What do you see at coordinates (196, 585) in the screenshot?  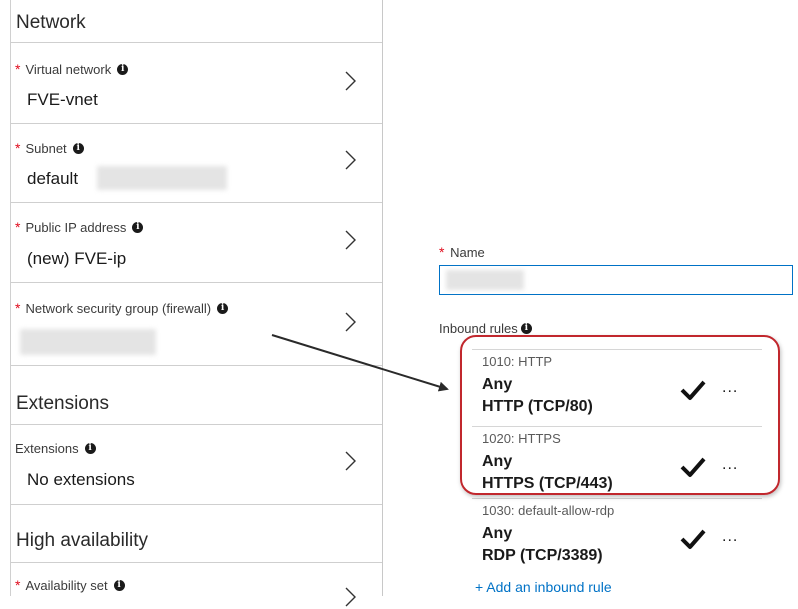 I see `availability-set-field: * Availability set i` at bounding box center [196, 585].